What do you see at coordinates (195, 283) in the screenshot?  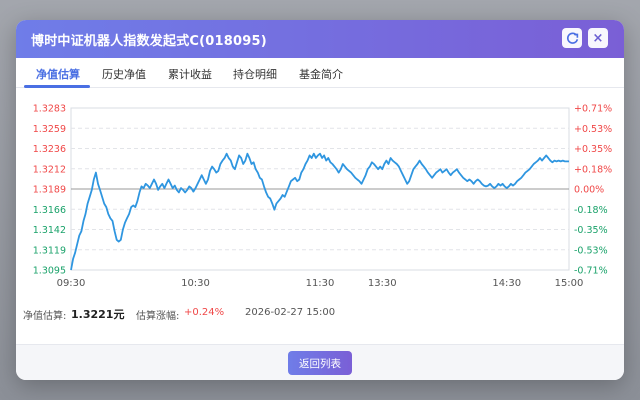 I see `x-tick-label: 10:30` at bounding box center [195, 283].